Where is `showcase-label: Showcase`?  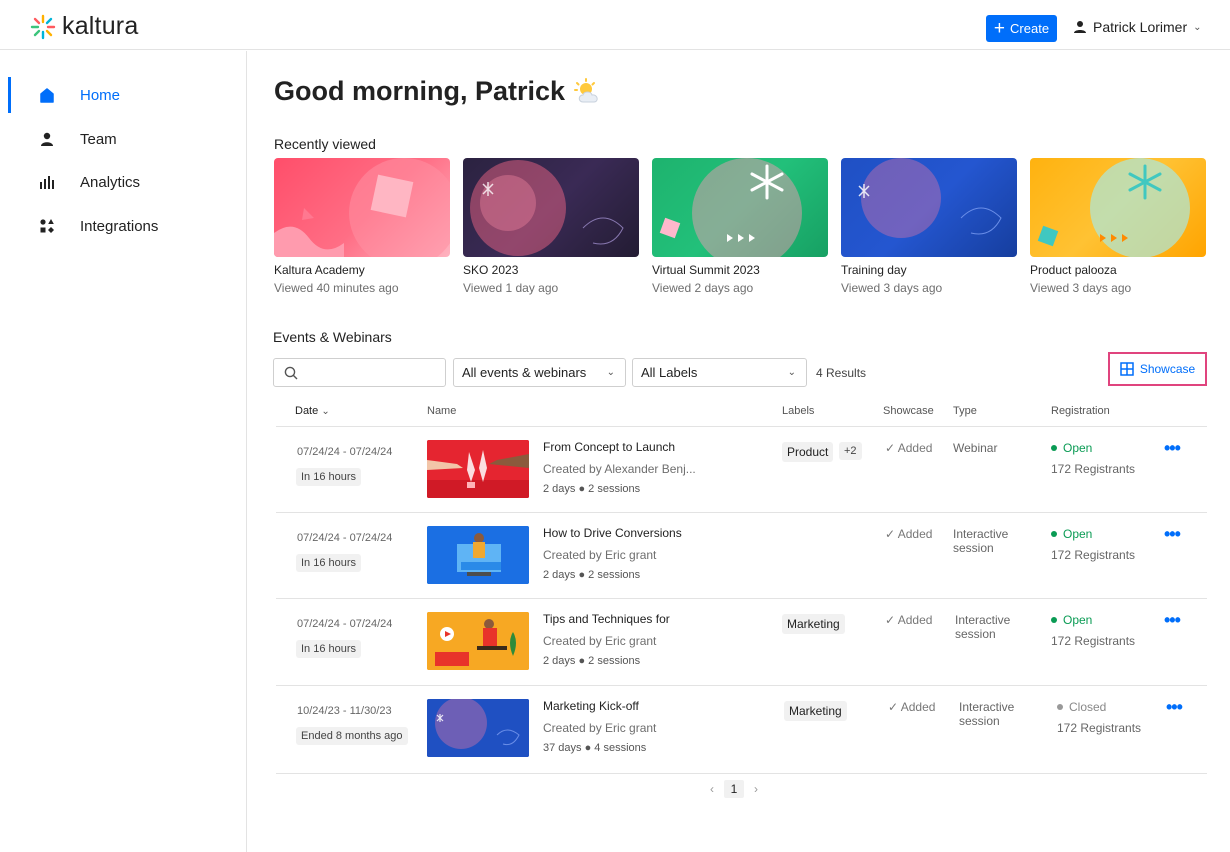 showcase-label: Showcase is located at coordinates (1167, 369).